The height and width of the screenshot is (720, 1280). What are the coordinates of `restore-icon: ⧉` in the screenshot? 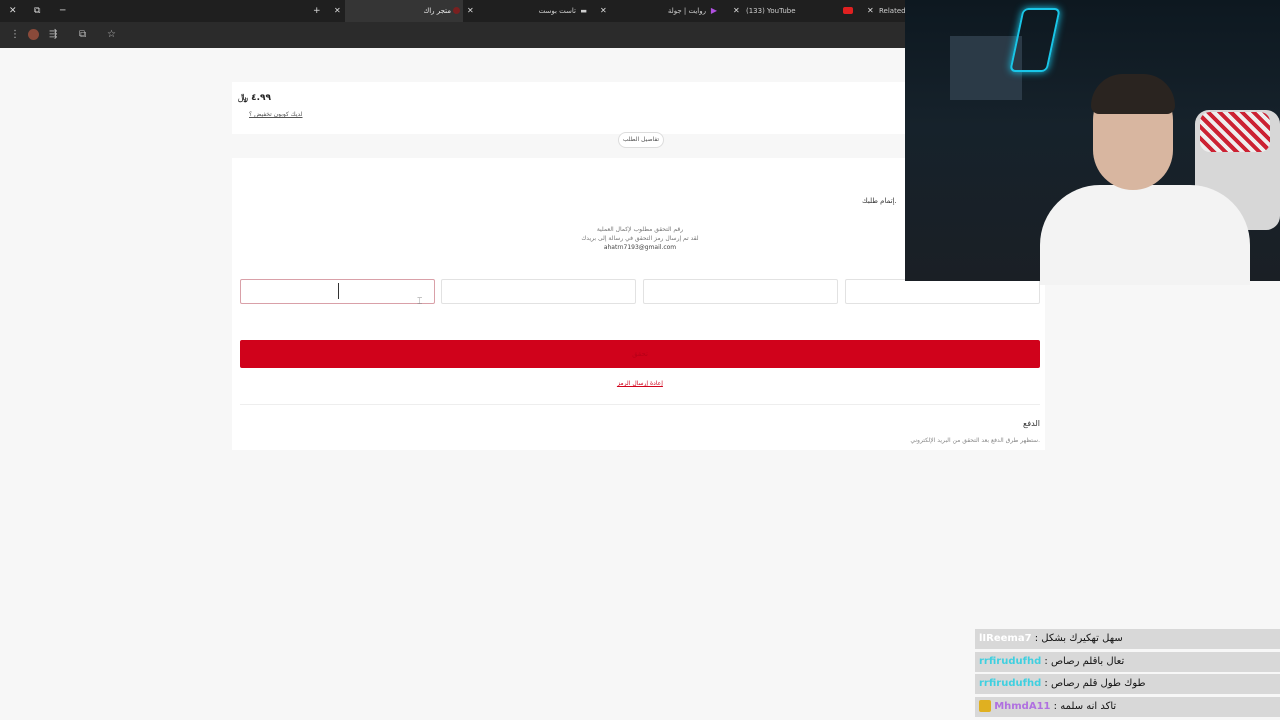 It's located at (37, 11).